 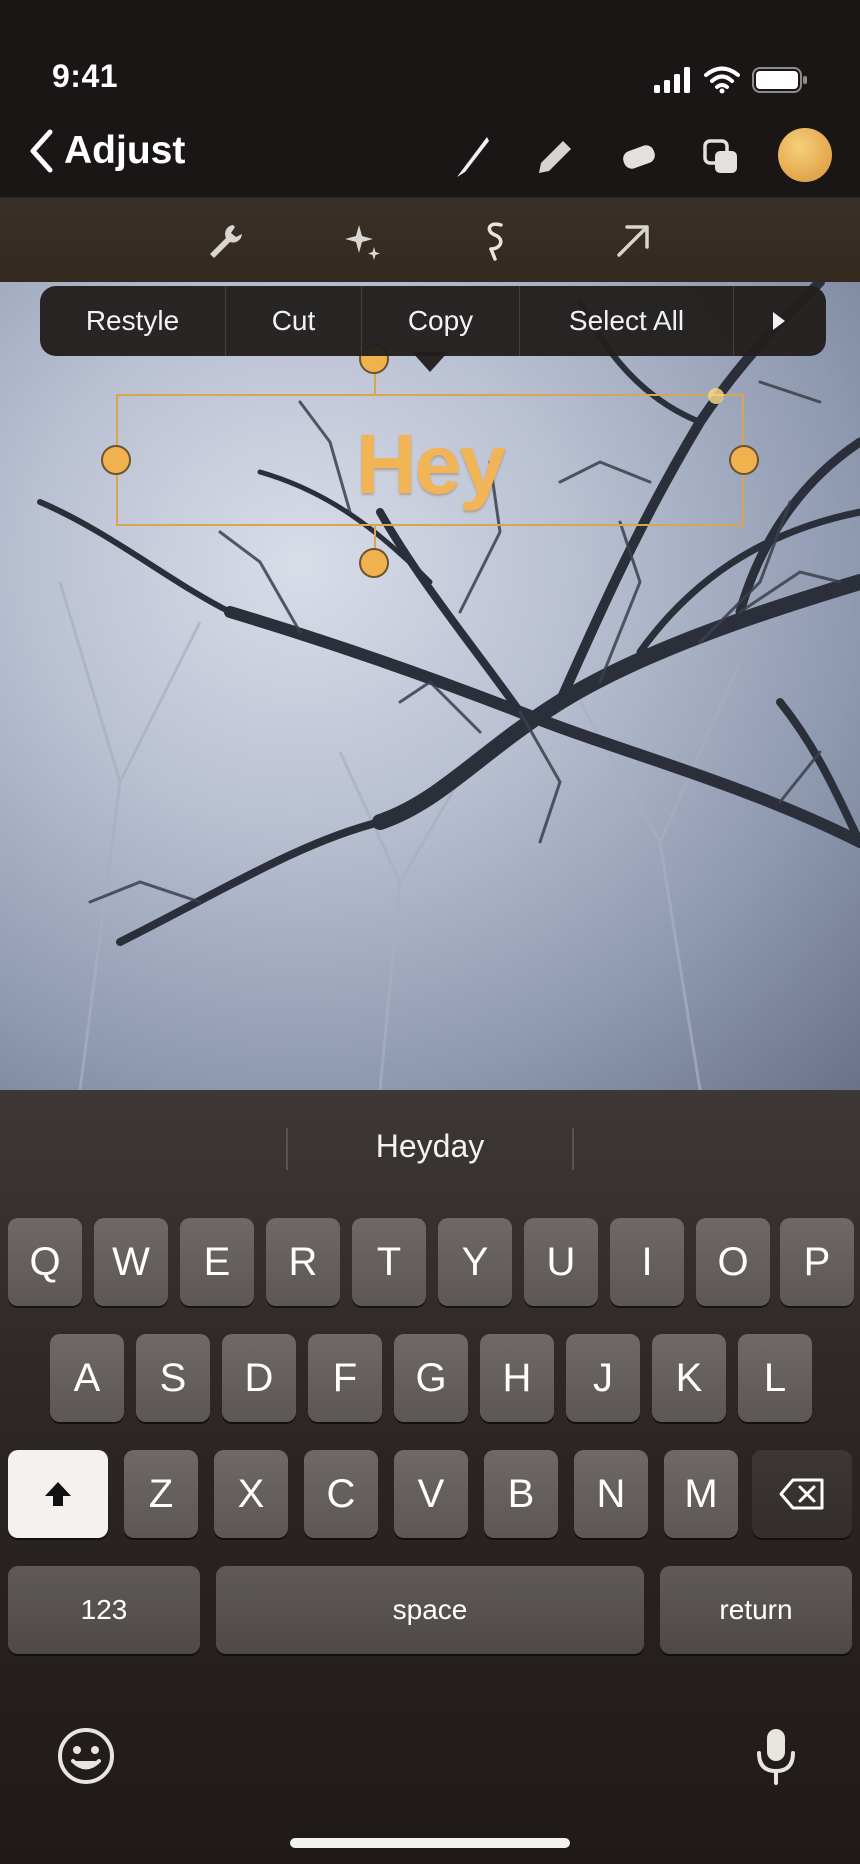 I want to click on marker-icon, so click(x=555, y=157).